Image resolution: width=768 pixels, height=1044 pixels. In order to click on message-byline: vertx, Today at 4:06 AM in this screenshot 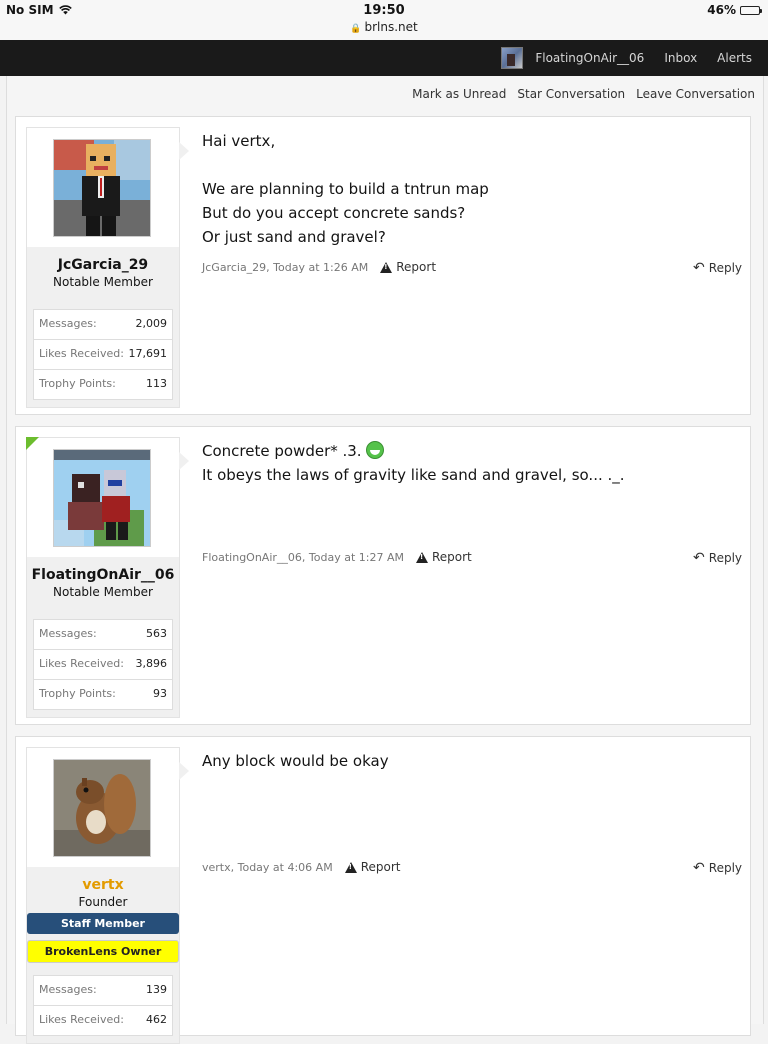, I will do `click(267, 867)`.